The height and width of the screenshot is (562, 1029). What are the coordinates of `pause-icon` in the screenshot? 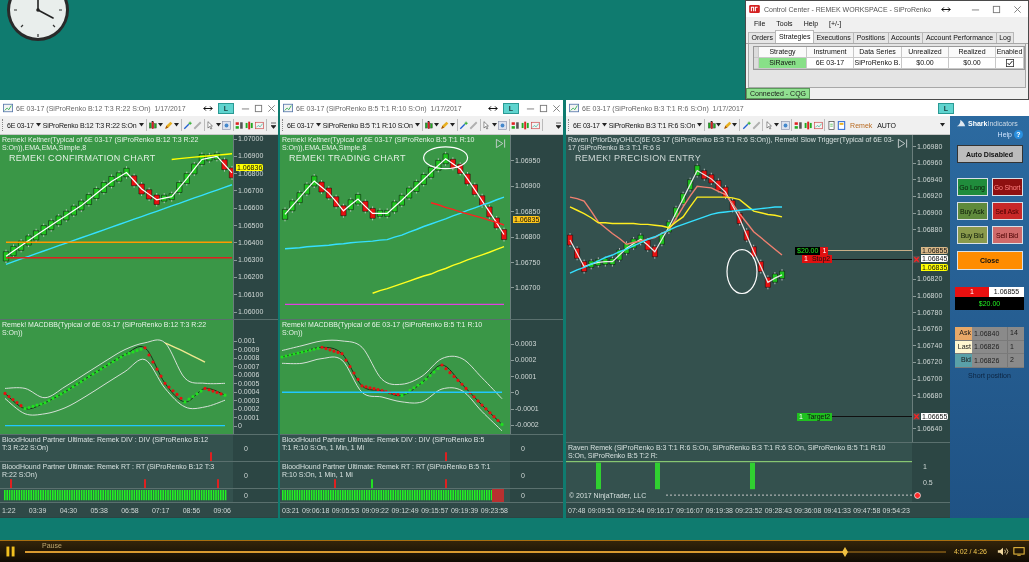 It's located at (10, 551).